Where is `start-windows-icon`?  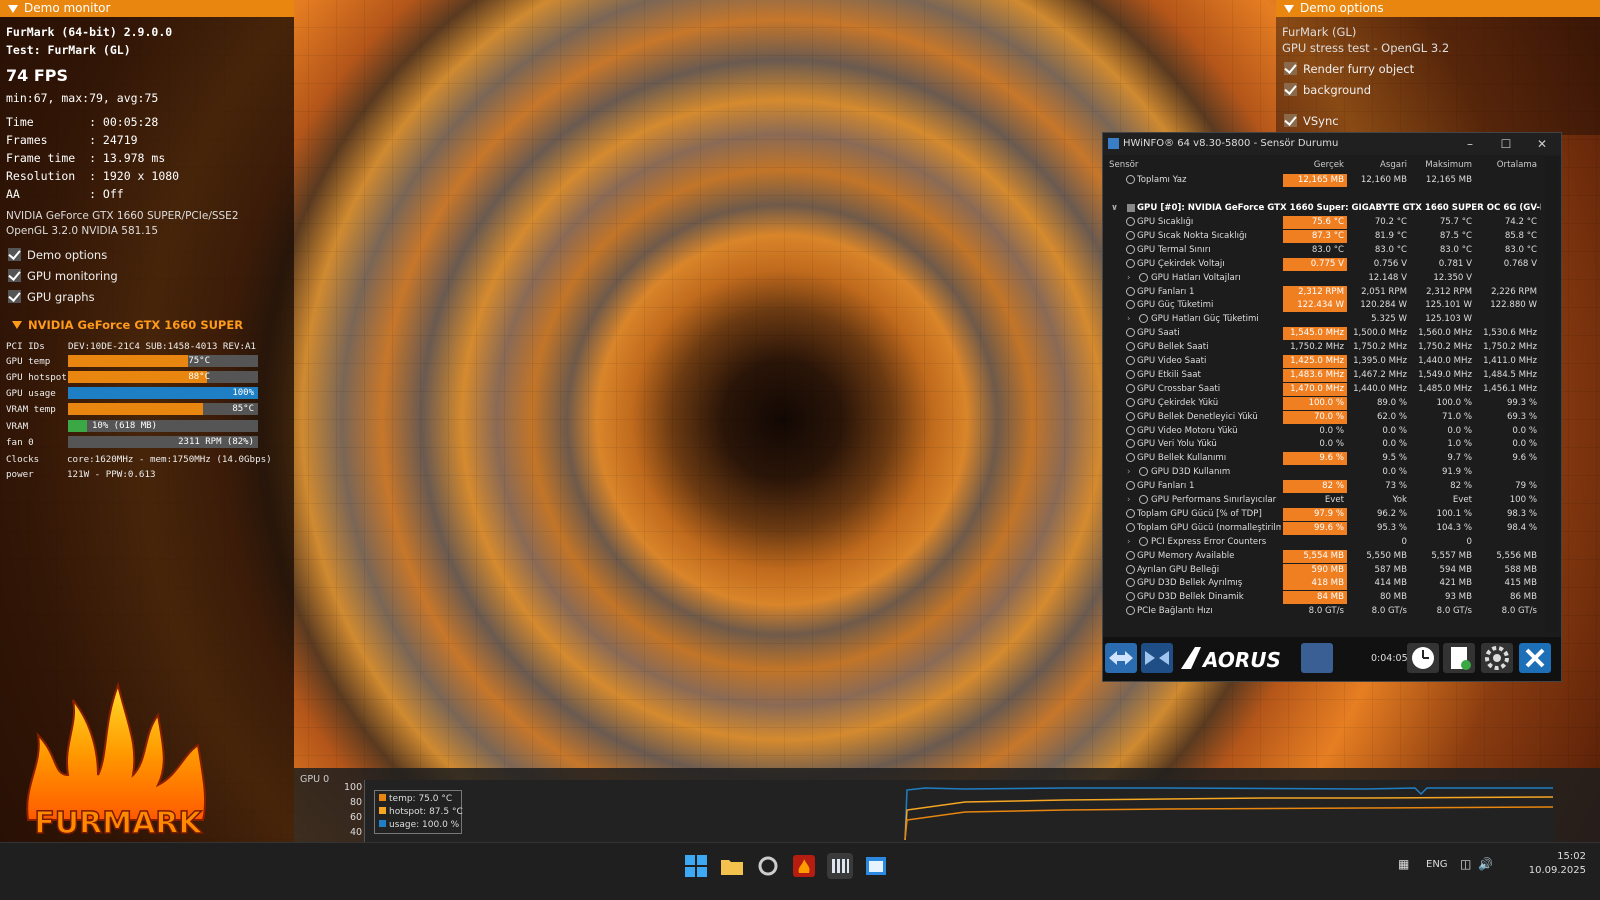 start-windows-icon is located at coordinates (696, 866).